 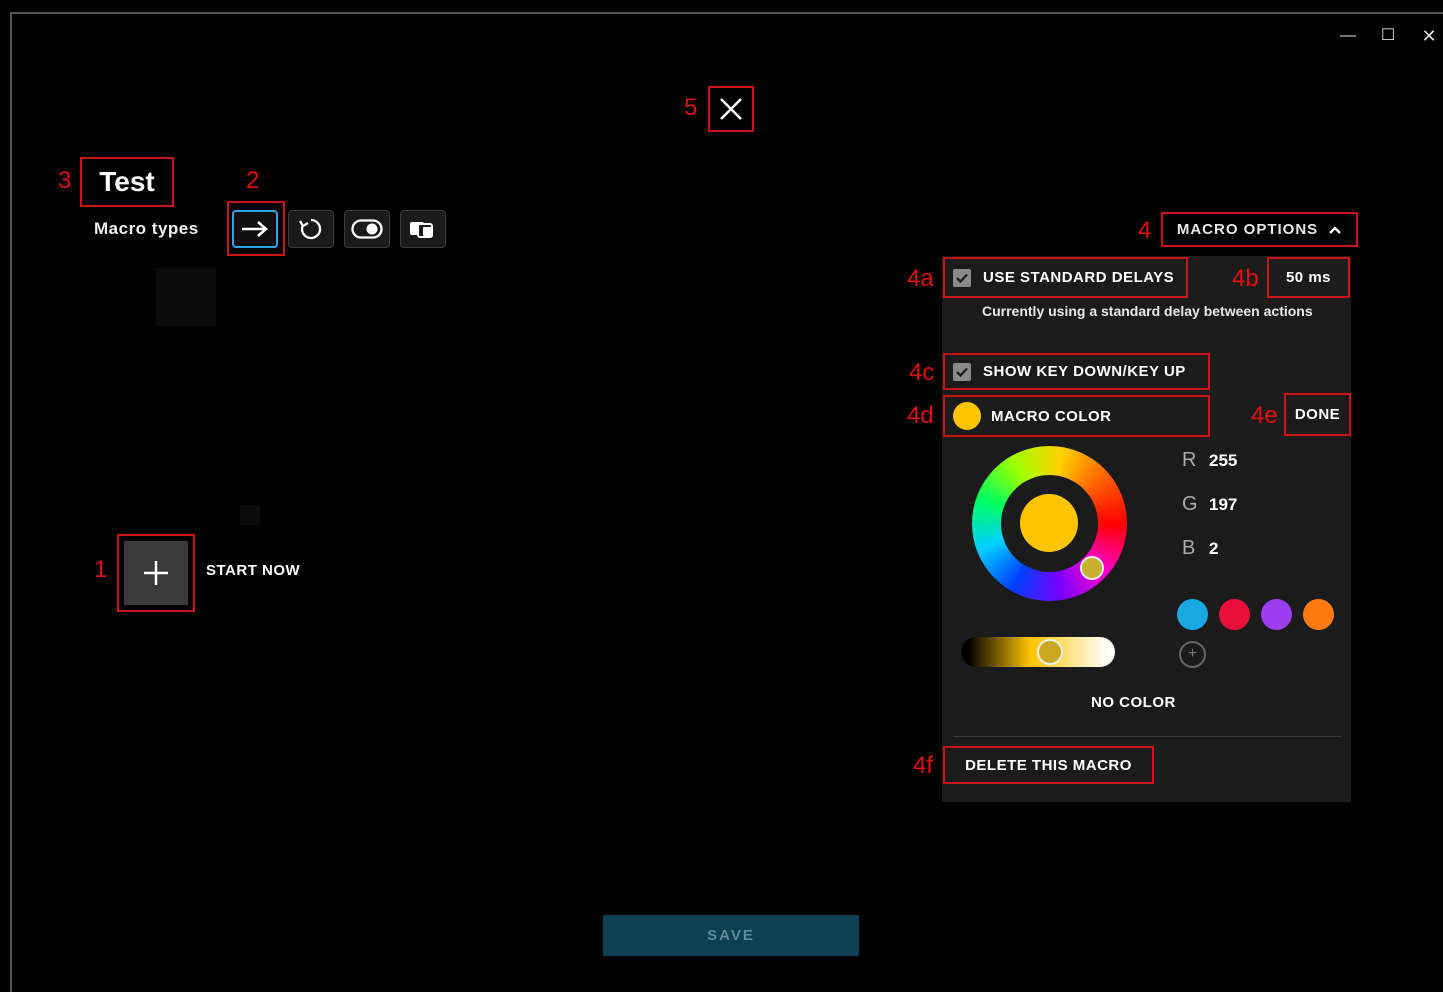 I want to click on toggle-icon, so click(x=367, y=229).